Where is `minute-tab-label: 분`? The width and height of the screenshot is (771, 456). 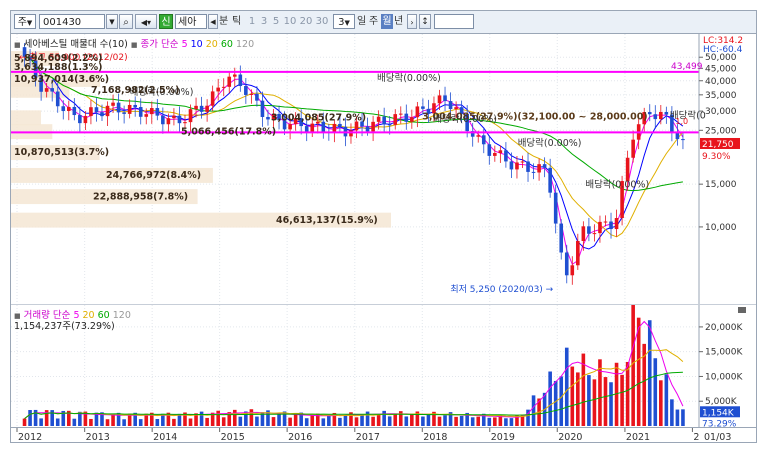
minute-tab-label: 분 is located at coordinates (224, 21).